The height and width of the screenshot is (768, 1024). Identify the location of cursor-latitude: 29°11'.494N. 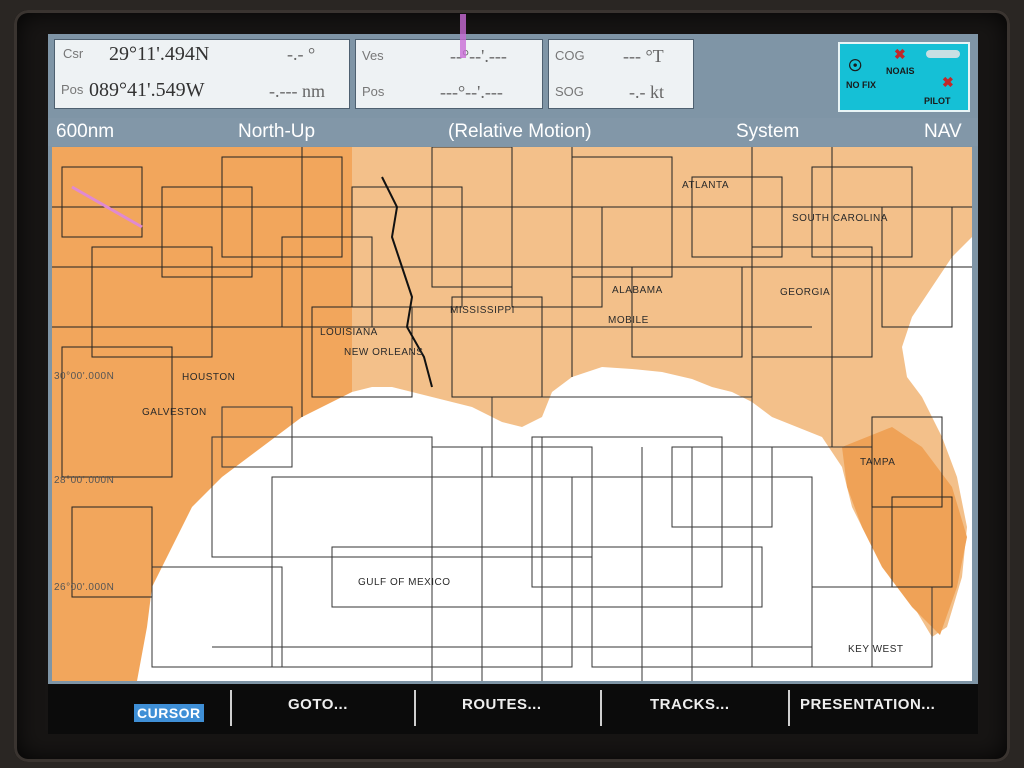
(159, 54).